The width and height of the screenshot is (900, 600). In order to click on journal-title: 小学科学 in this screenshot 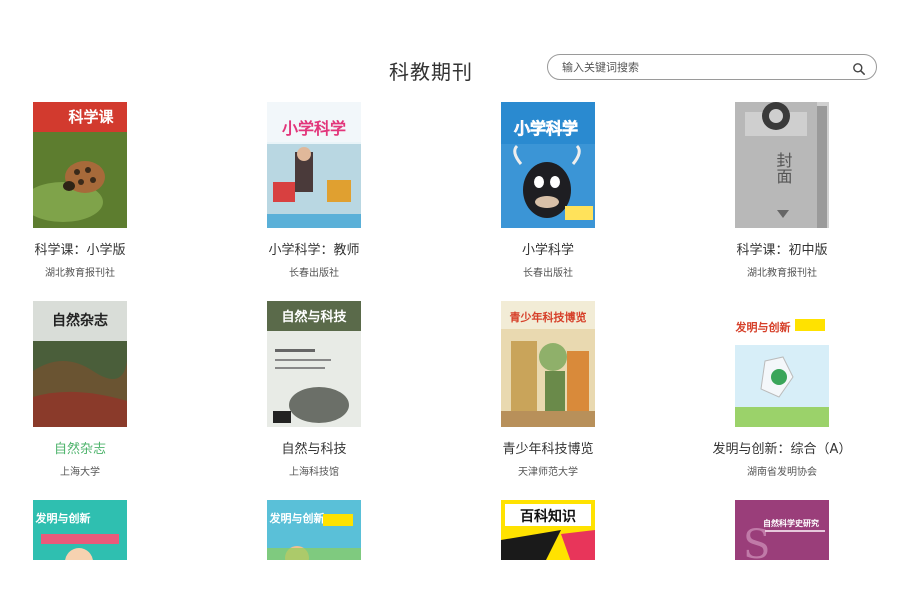, I will do `click(548, 248)`.